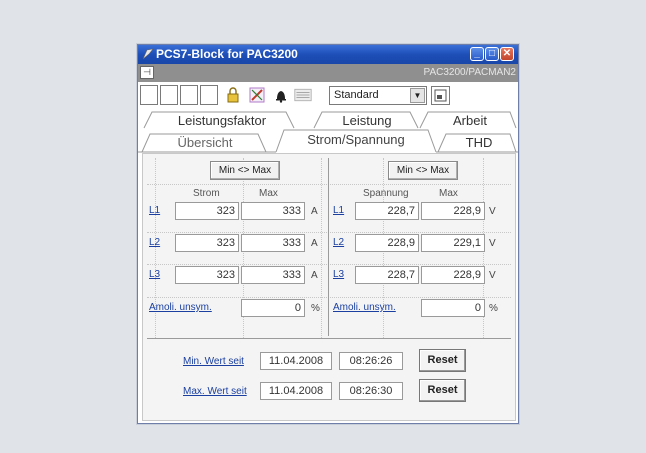 This screenshot has width=646, height=453. What do you see at coordinates (356, 139) in the screenshot?
I see `tab-strom-spannung: Strom/Spannung` at bounding box center [356, 139].